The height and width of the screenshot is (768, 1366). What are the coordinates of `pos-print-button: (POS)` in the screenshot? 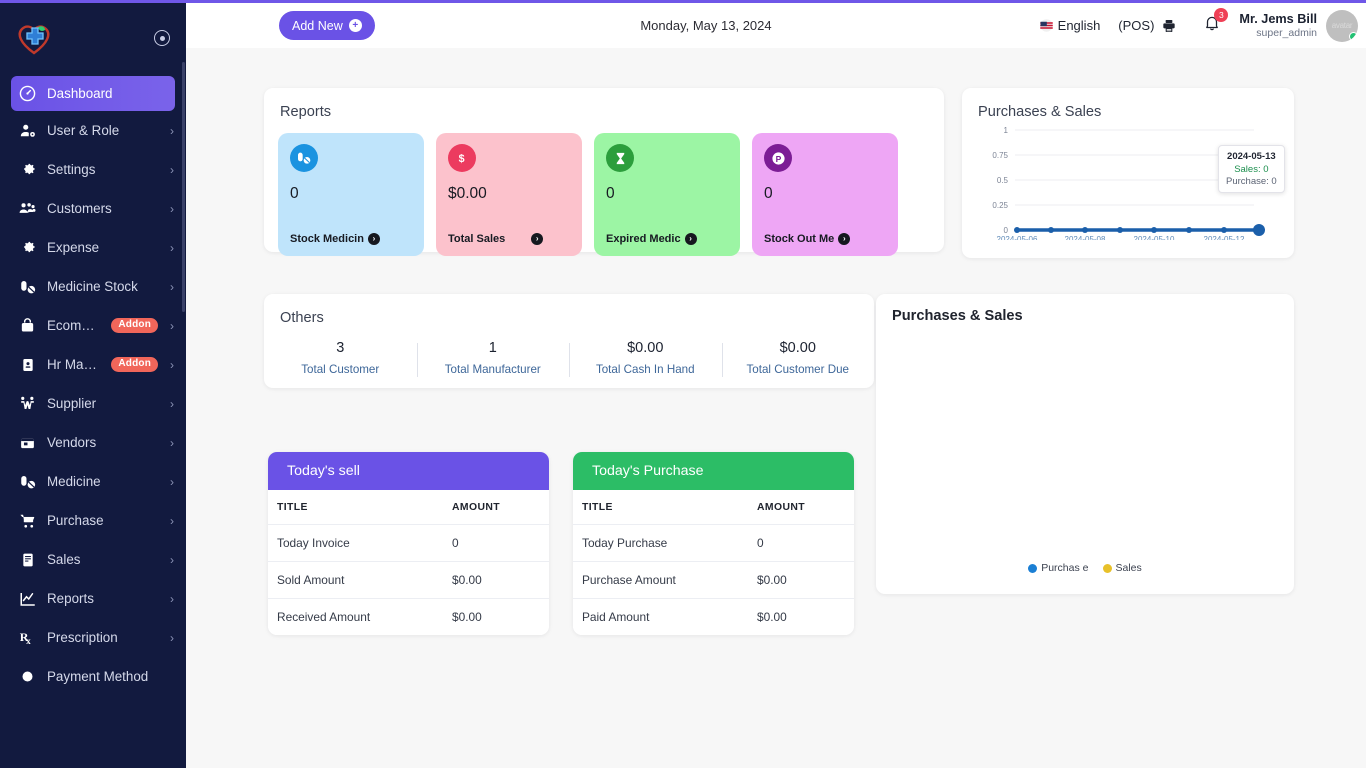 It's located at (1147, 26).